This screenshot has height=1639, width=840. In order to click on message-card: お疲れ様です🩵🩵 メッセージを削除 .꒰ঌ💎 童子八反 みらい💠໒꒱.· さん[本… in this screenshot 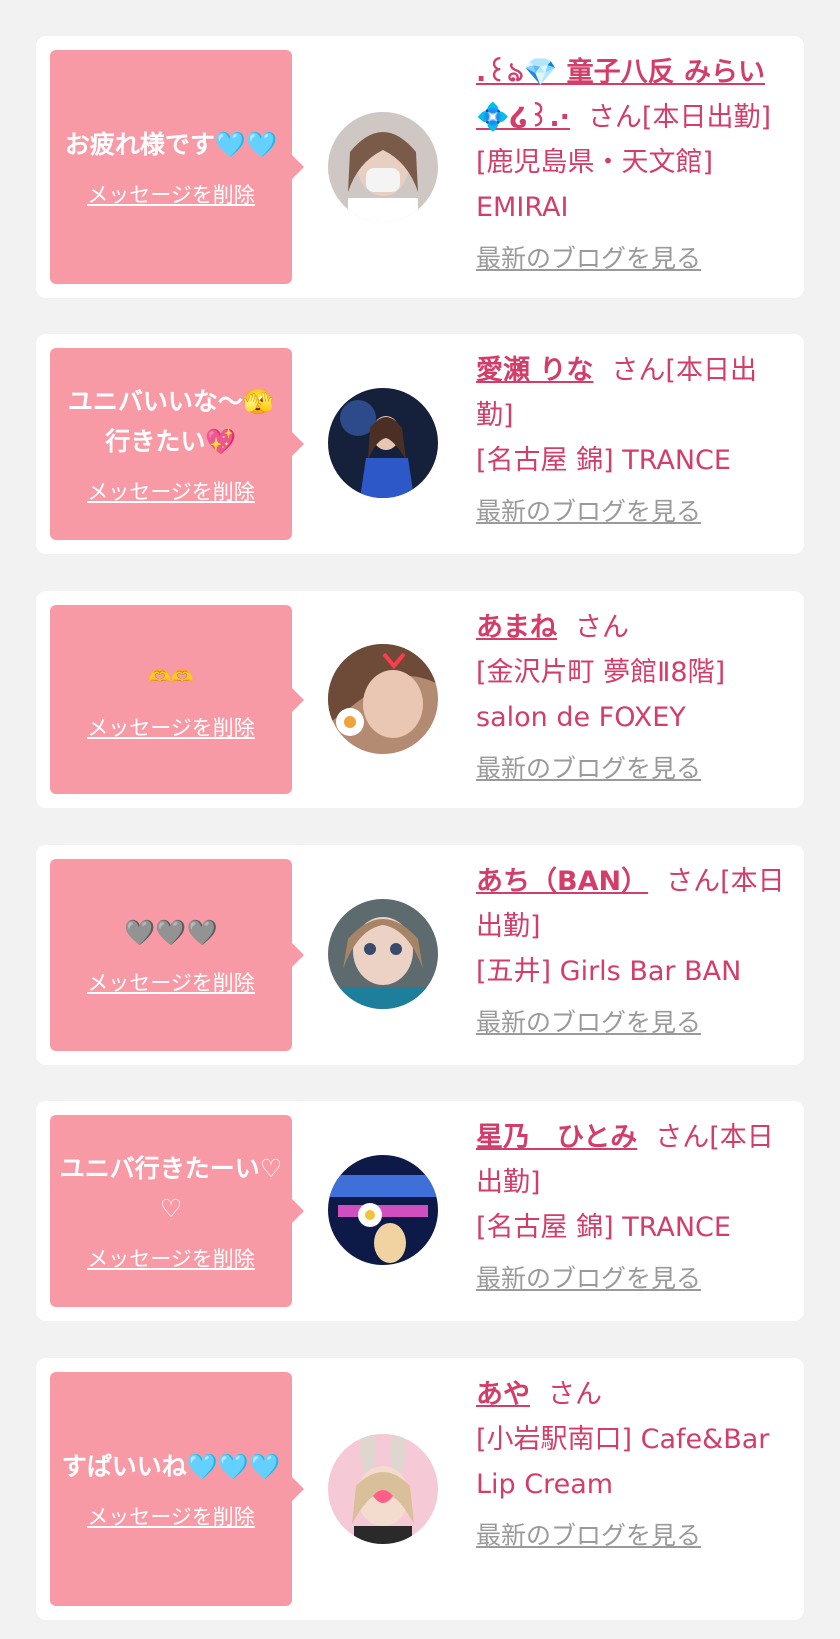, I will do `click(420, 167)`.